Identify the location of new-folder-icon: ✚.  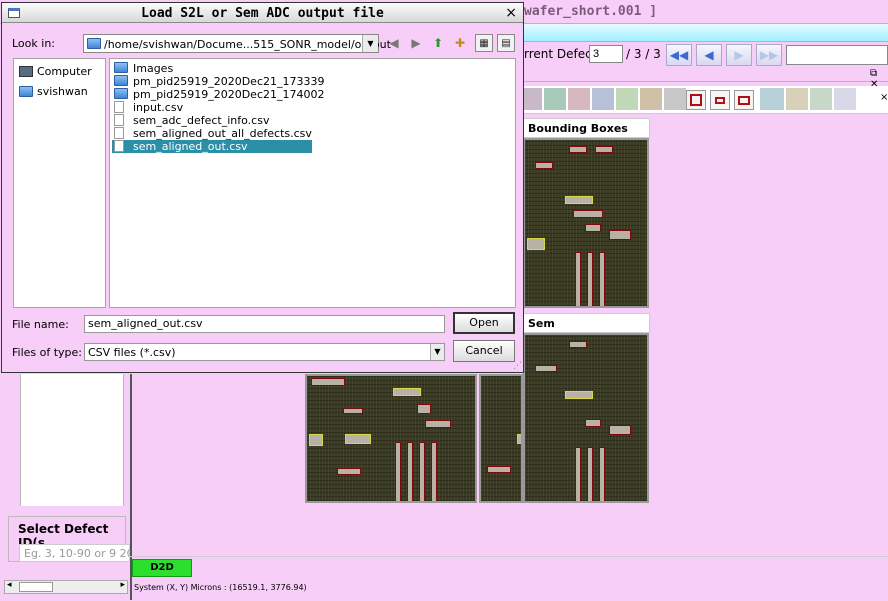
(460, 43).